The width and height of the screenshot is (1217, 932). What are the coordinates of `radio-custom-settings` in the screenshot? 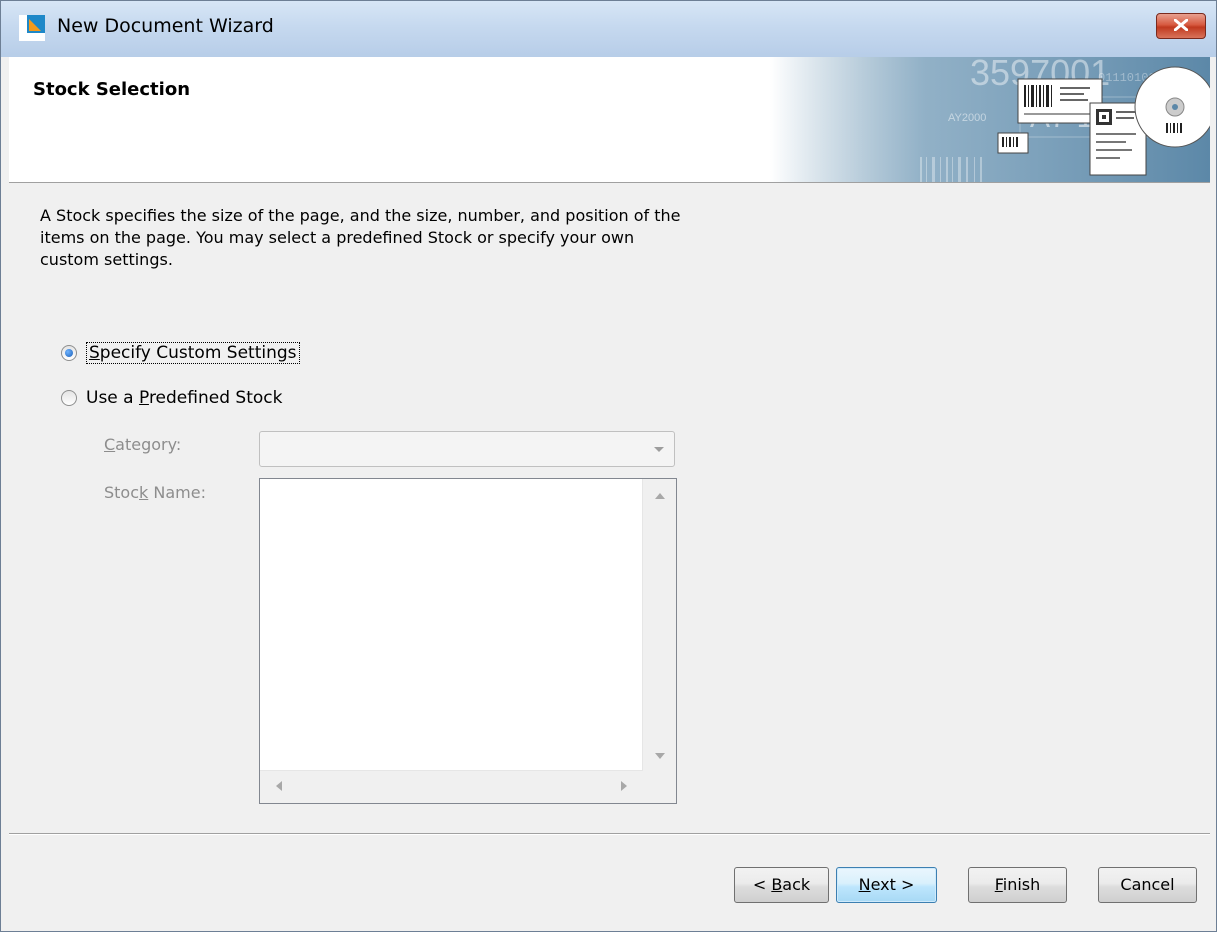 It's located at (69, 353).